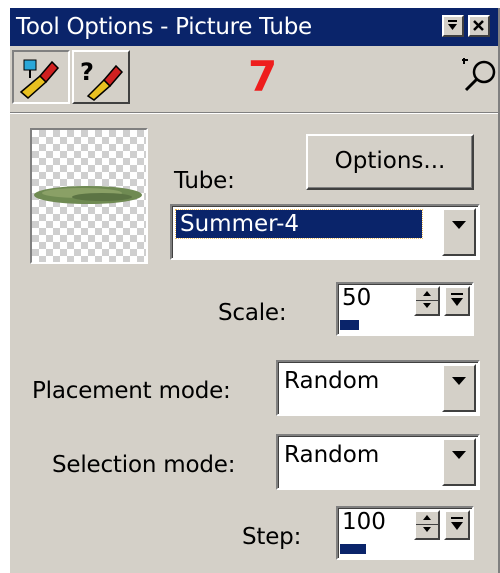  I want to click on close-icon, so click(478, 25).